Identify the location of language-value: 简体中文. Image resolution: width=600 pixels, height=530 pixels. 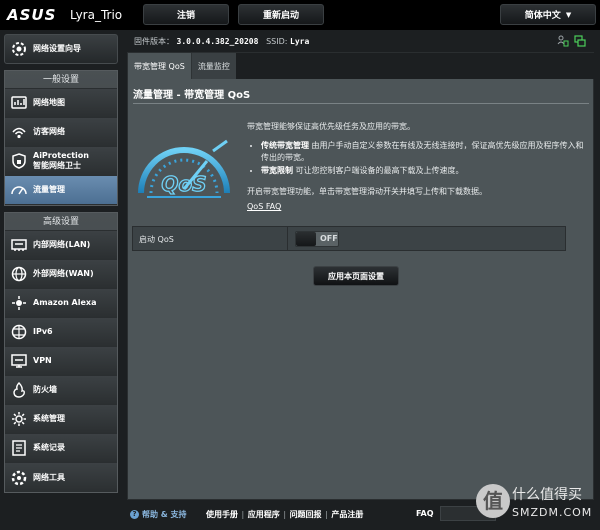
(542, 16).